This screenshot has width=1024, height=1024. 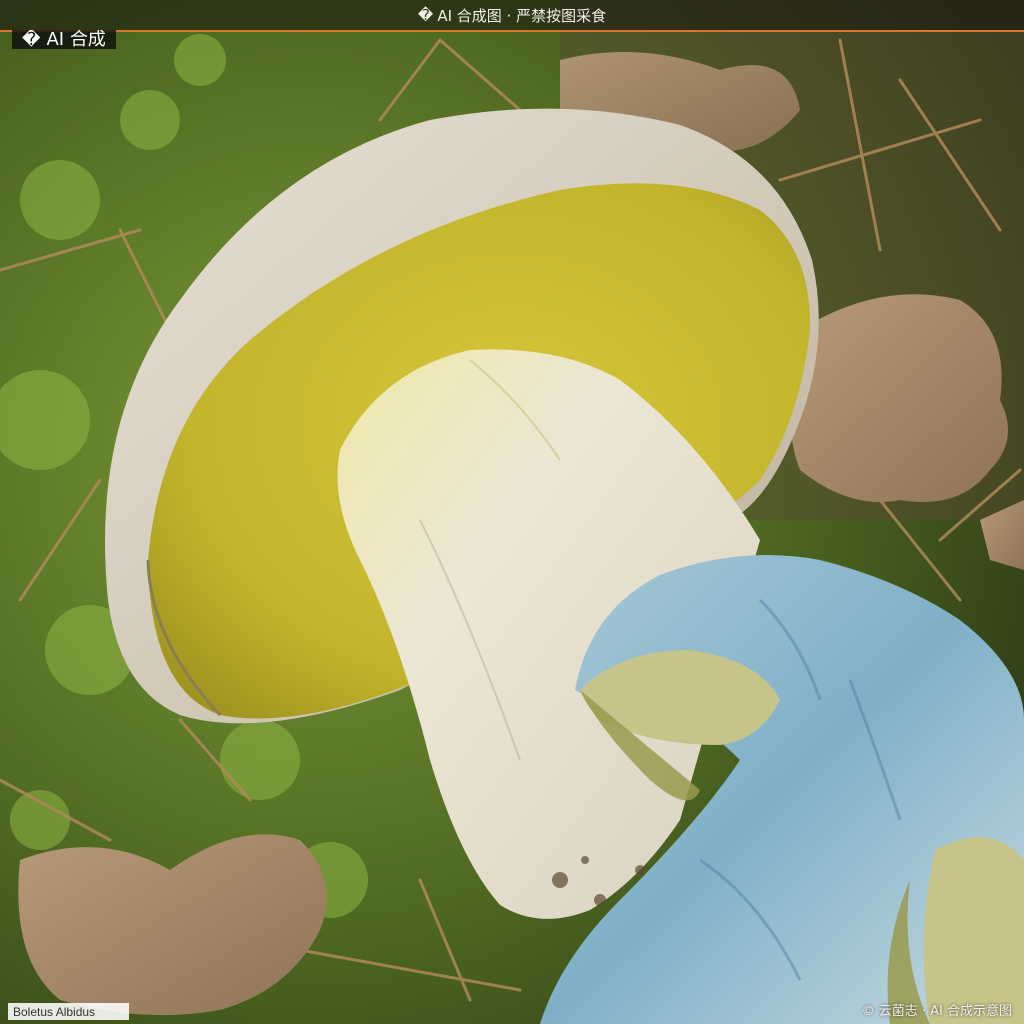 What do you see at coordinates (936, 1011) in the screenshot?
I see `credit-text: © 云菌志 · AI 合成示意图` at bounding box center [936, 1011].